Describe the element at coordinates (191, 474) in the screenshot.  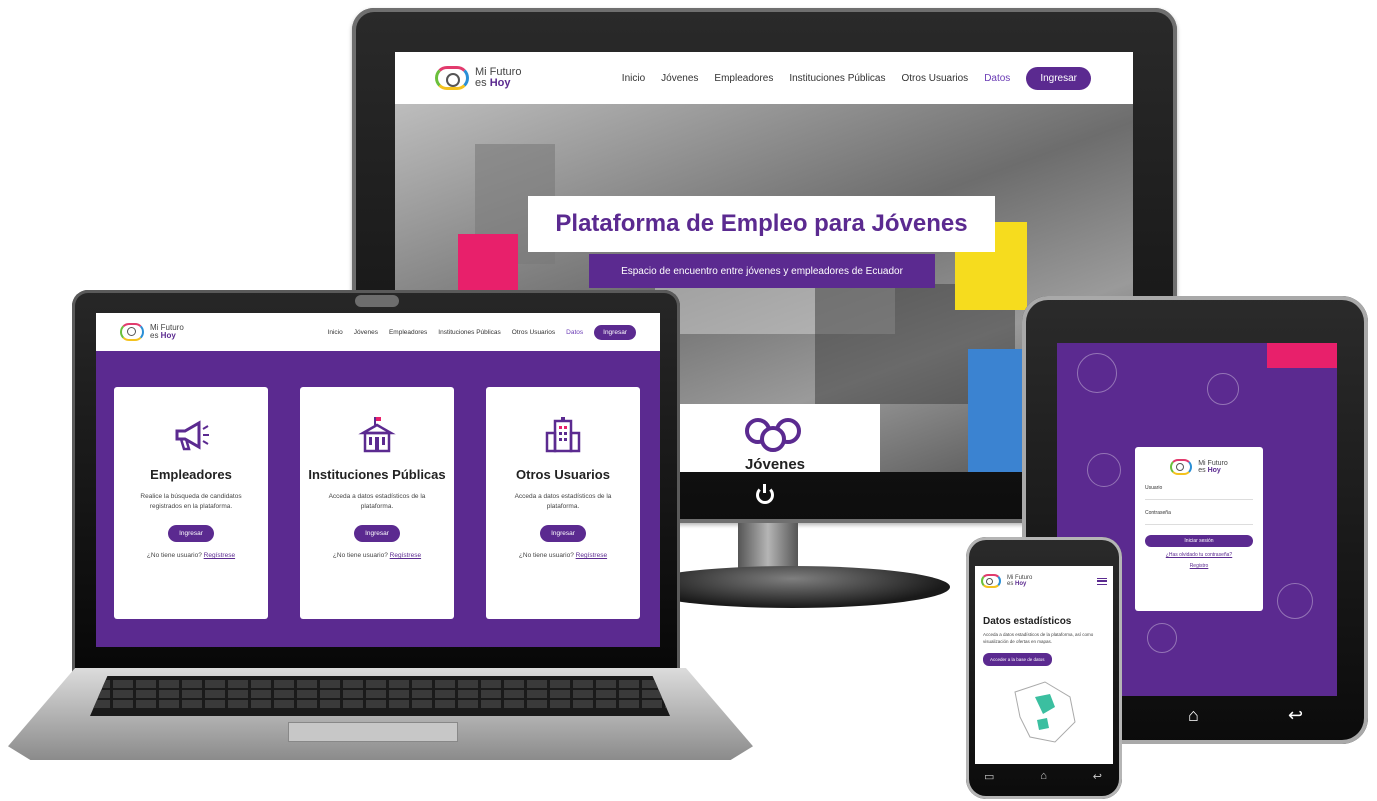
I see `card-title: Empleadores` at that location.